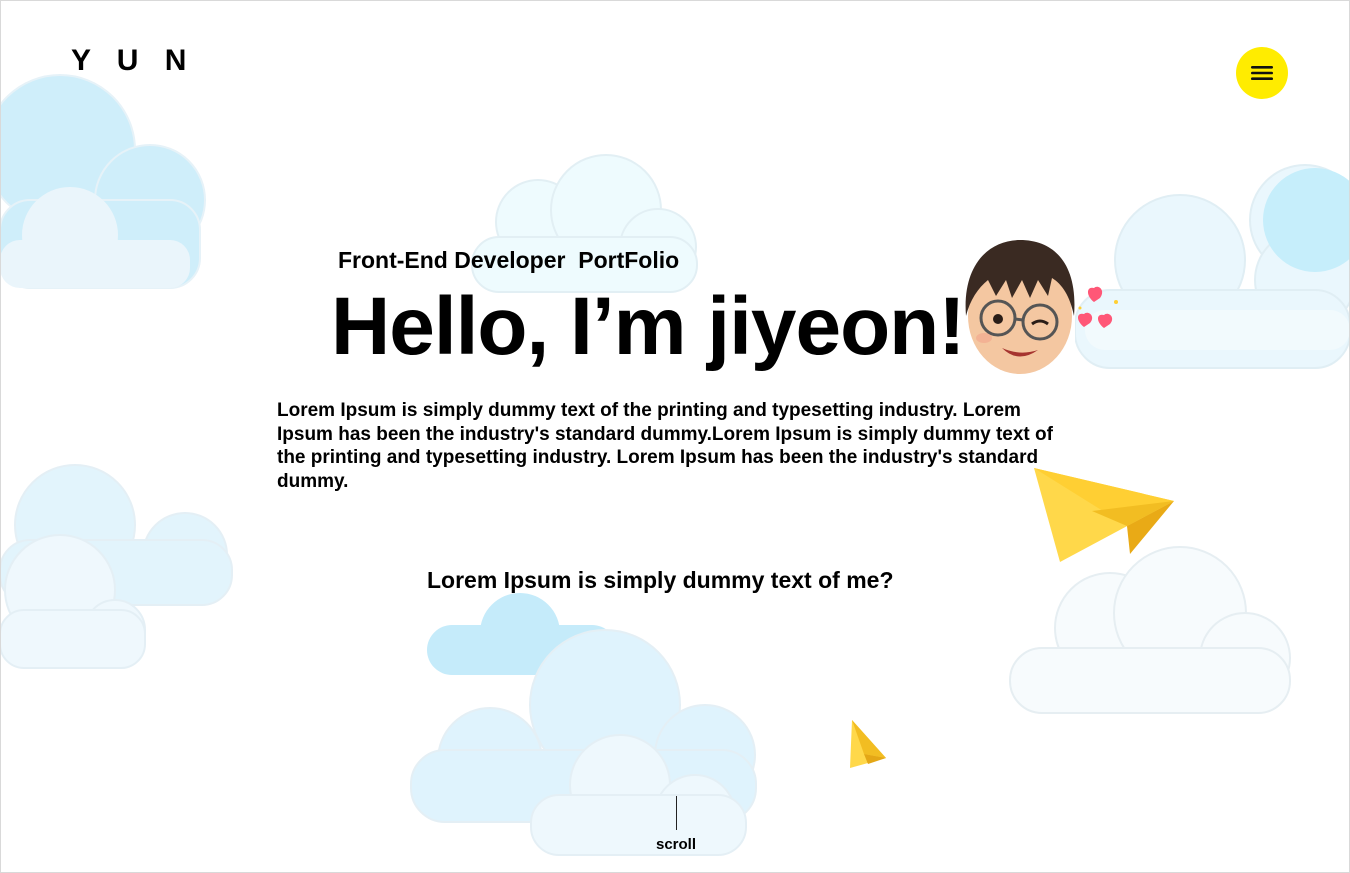 The image size is (1350, 873). Describe the element at coordinates (1098, 307) in the screenshot. I see `hearts-icon` at that location.